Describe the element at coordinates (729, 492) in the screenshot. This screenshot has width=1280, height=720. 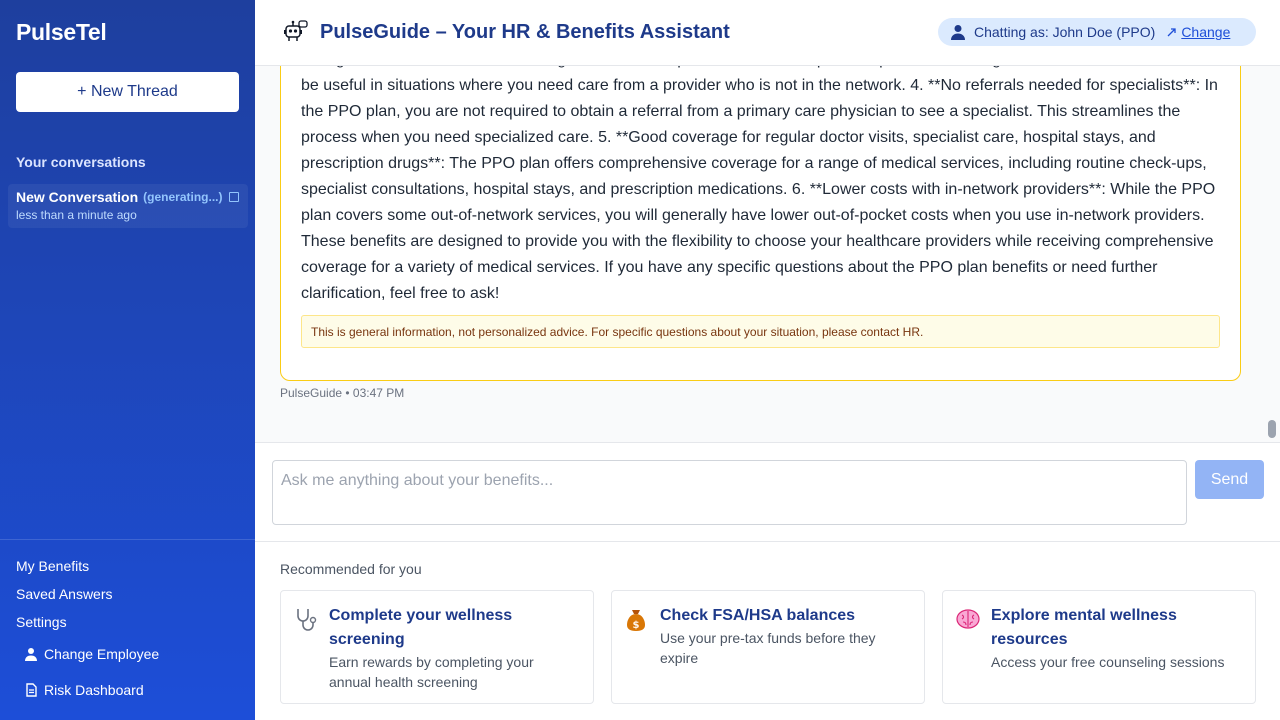
I see `message-input` at that location.